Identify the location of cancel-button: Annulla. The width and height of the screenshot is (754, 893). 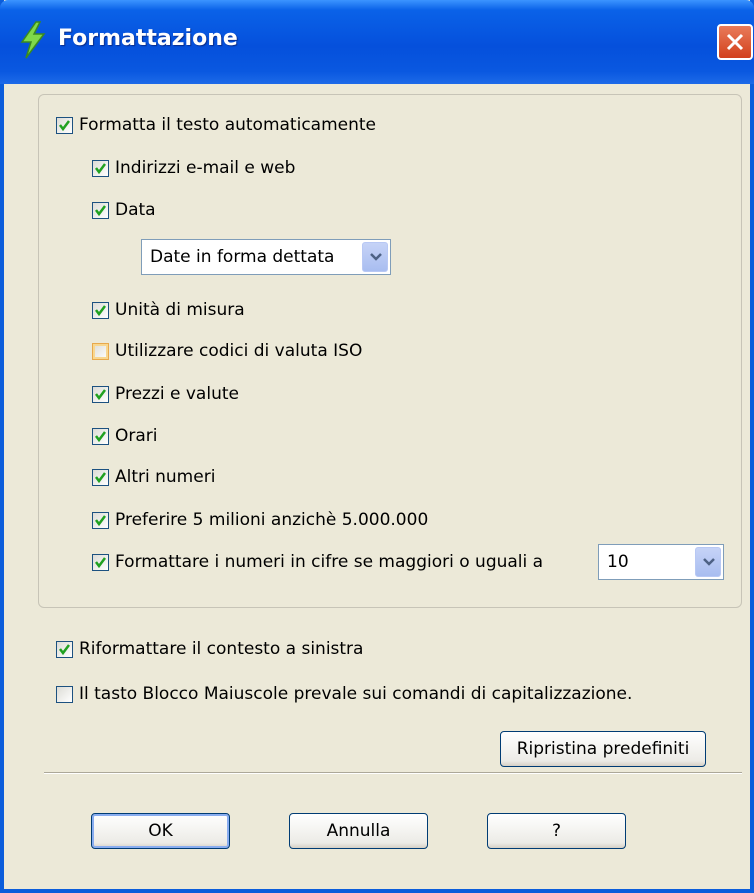
(358, 831).